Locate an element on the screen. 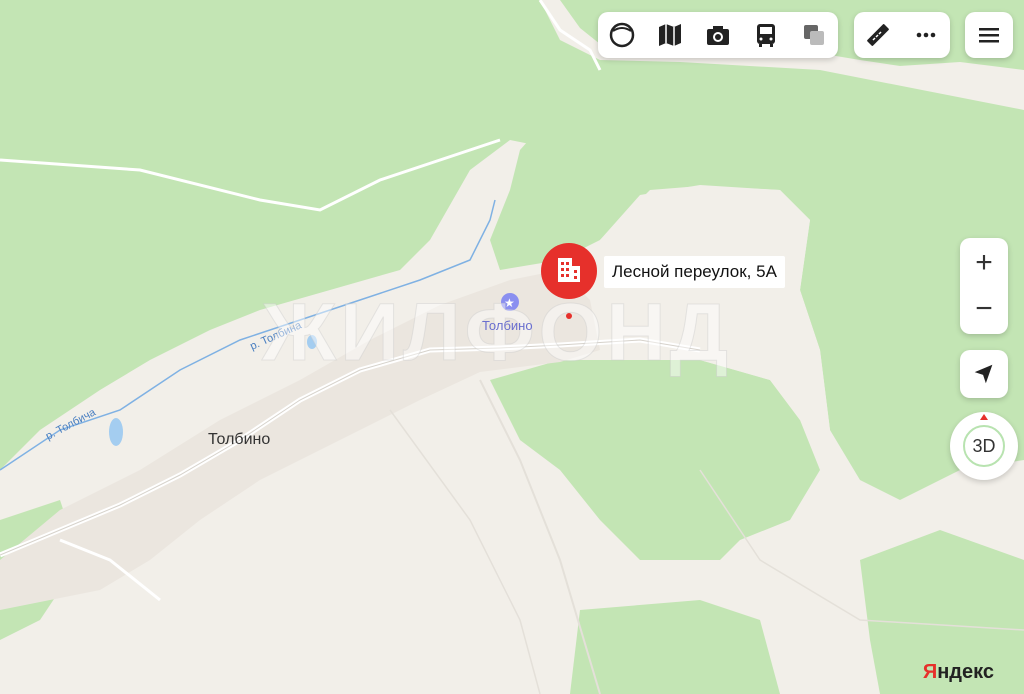 The width and height of the screenshot is (1024, 694). zoom-out-button: − is located at coordinates (984, 309).